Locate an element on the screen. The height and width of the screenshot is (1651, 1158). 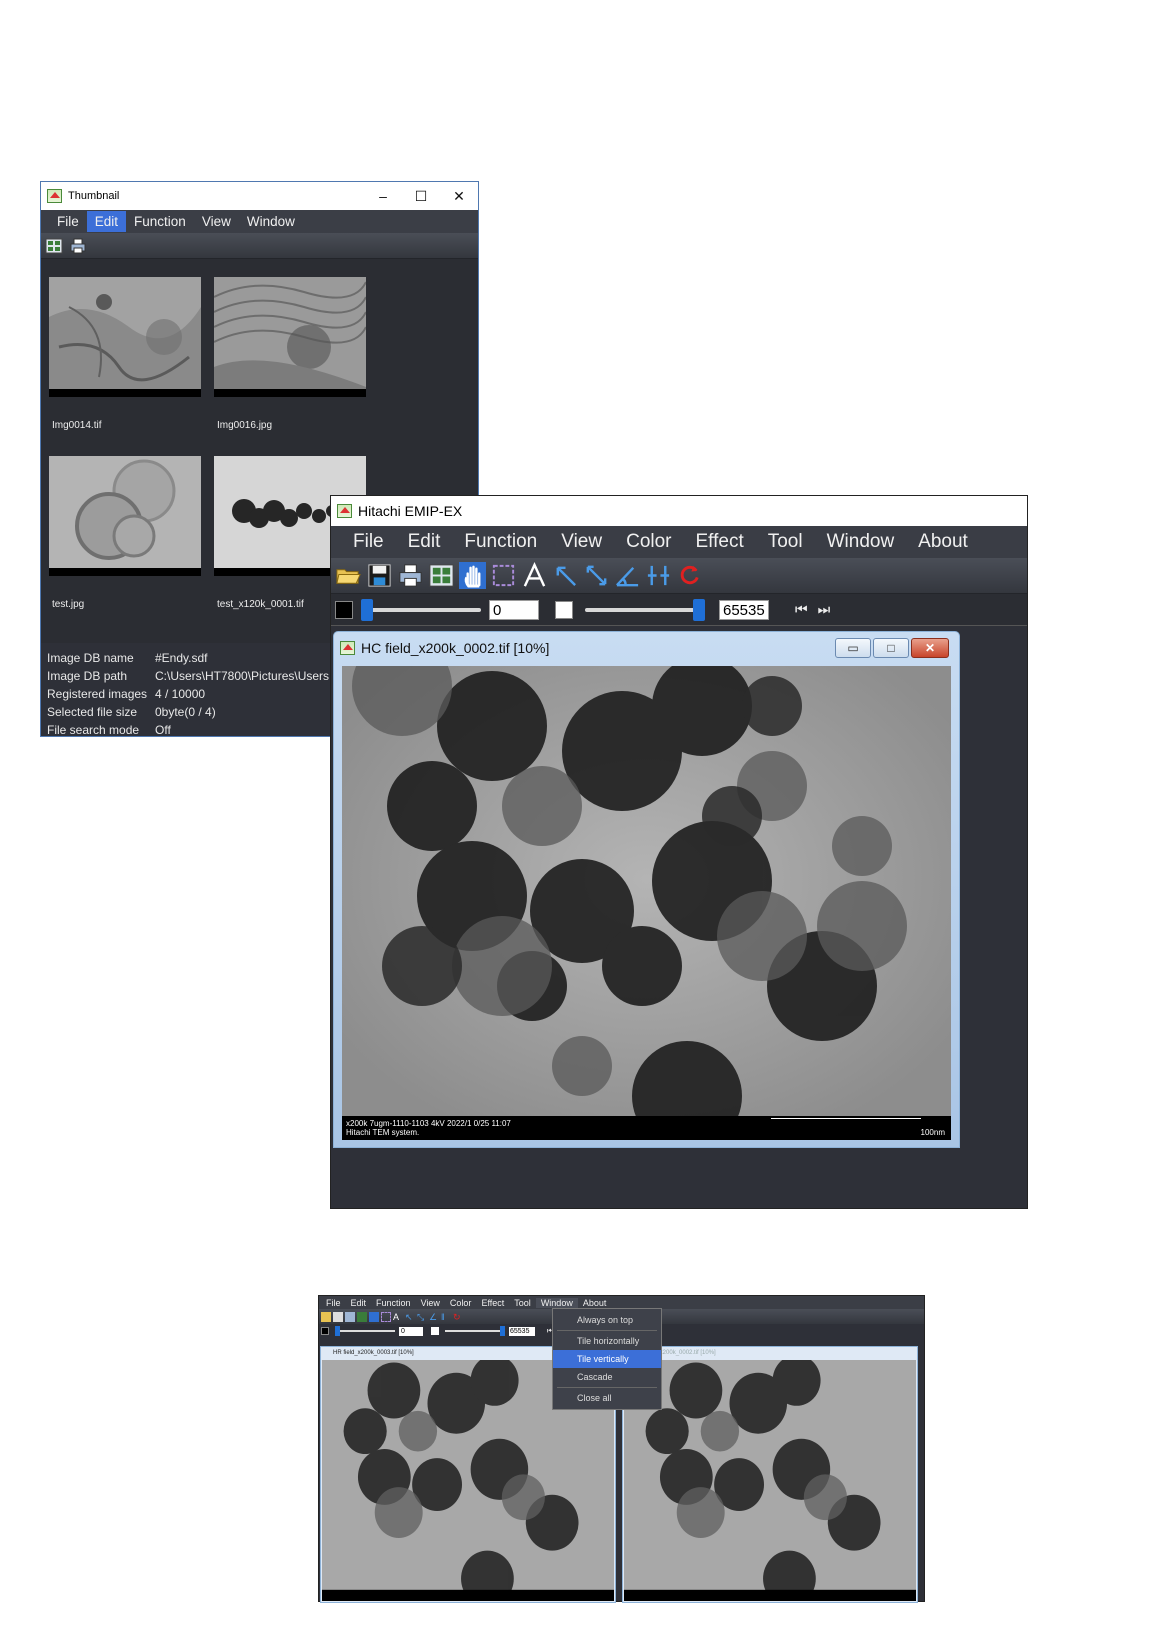
measure-icon is located at coordinates (596, 575).